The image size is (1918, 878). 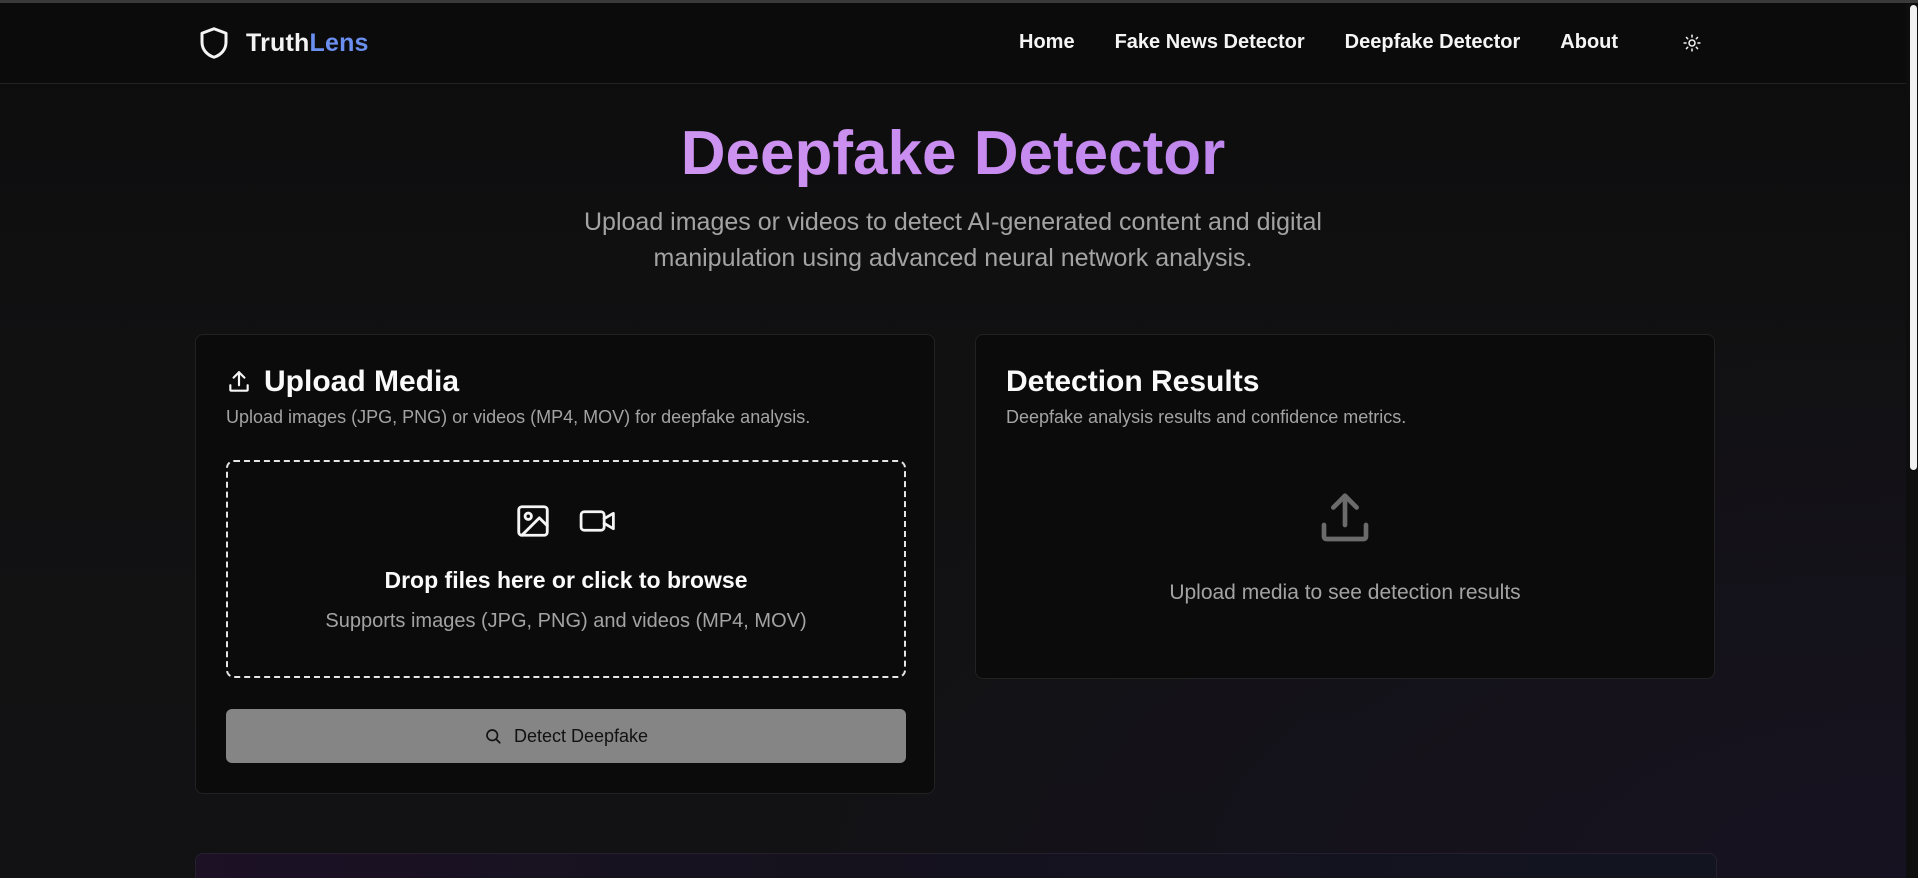 I want to click on detect-deepfake-label: Detect Deepfake, so click(x=581, y=735).